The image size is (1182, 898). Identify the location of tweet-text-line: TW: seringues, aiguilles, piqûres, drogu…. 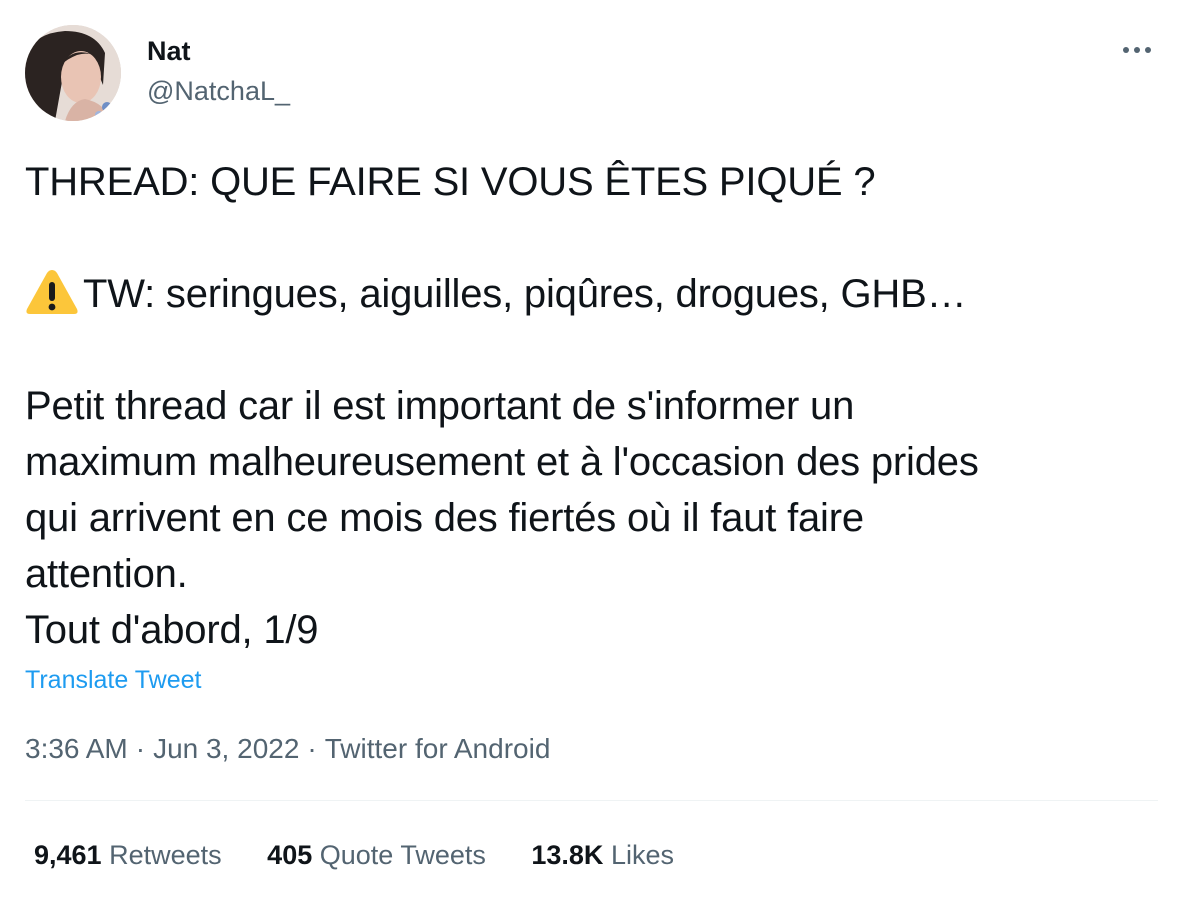
(592, 294).